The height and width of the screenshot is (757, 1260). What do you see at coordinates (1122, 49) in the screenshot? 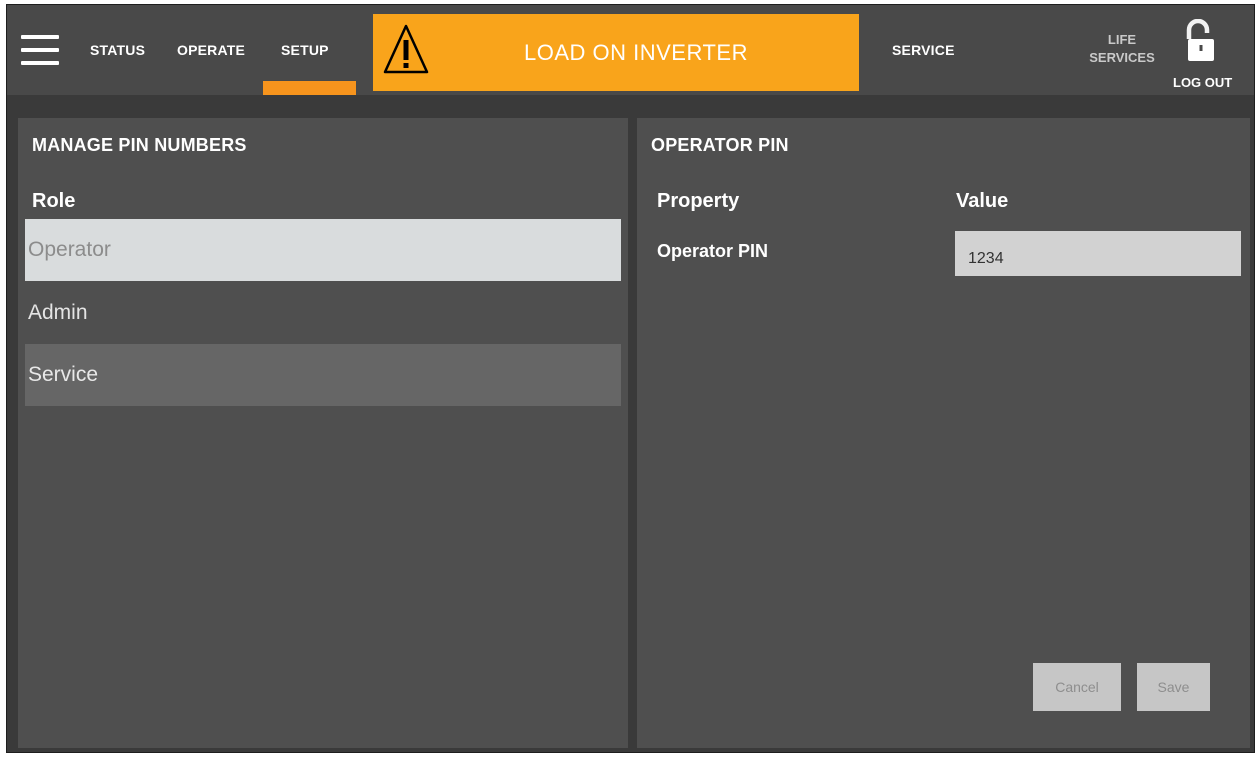
I see `nav-life-services: LIFE SERVICES` at bounding box center [1122, 49].